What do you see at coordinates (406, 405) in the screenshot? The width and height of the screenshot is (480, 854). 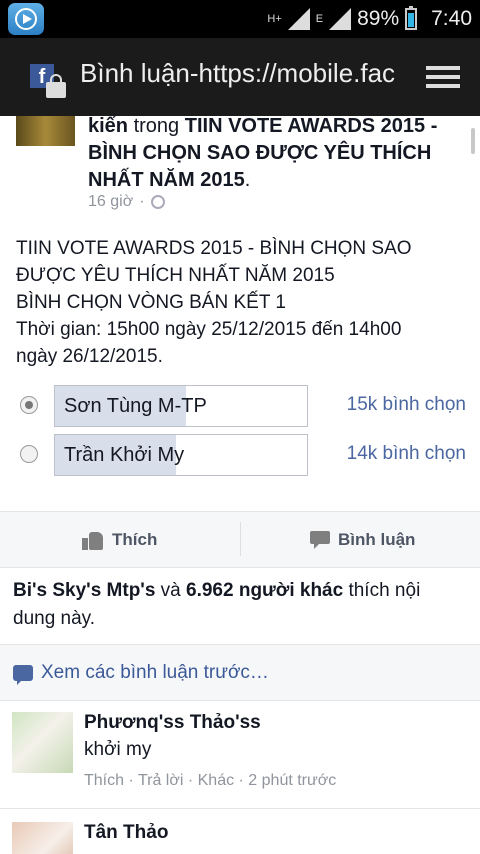 I see `poll-vote-count: 15k bình chọn` at bounding box center [406, 405].